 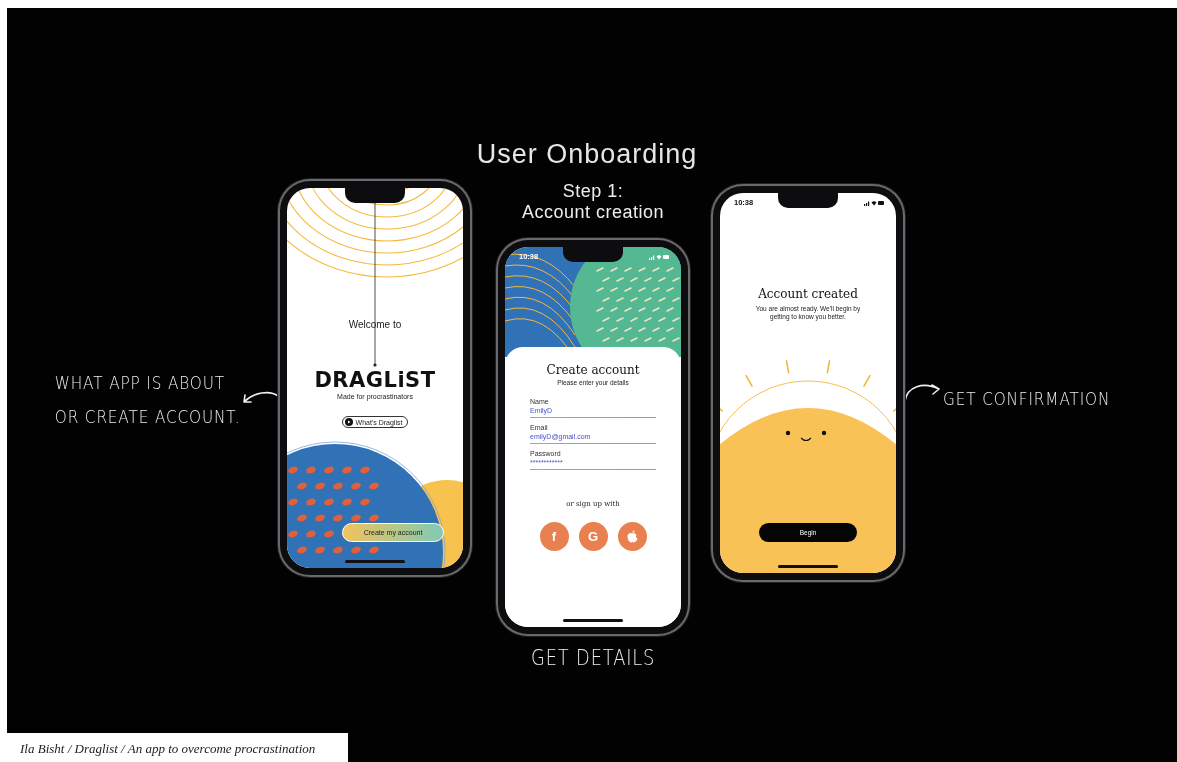 I want to click on app-logo: DRAGLiST, so click(x=375, y=380).